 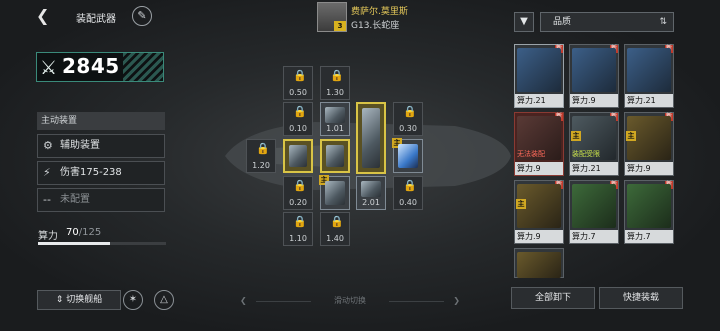 What do you see at coordinates (335, 128) in the screenshot?
I see `slot-value: 1.01` at bounding box center [335, 128].